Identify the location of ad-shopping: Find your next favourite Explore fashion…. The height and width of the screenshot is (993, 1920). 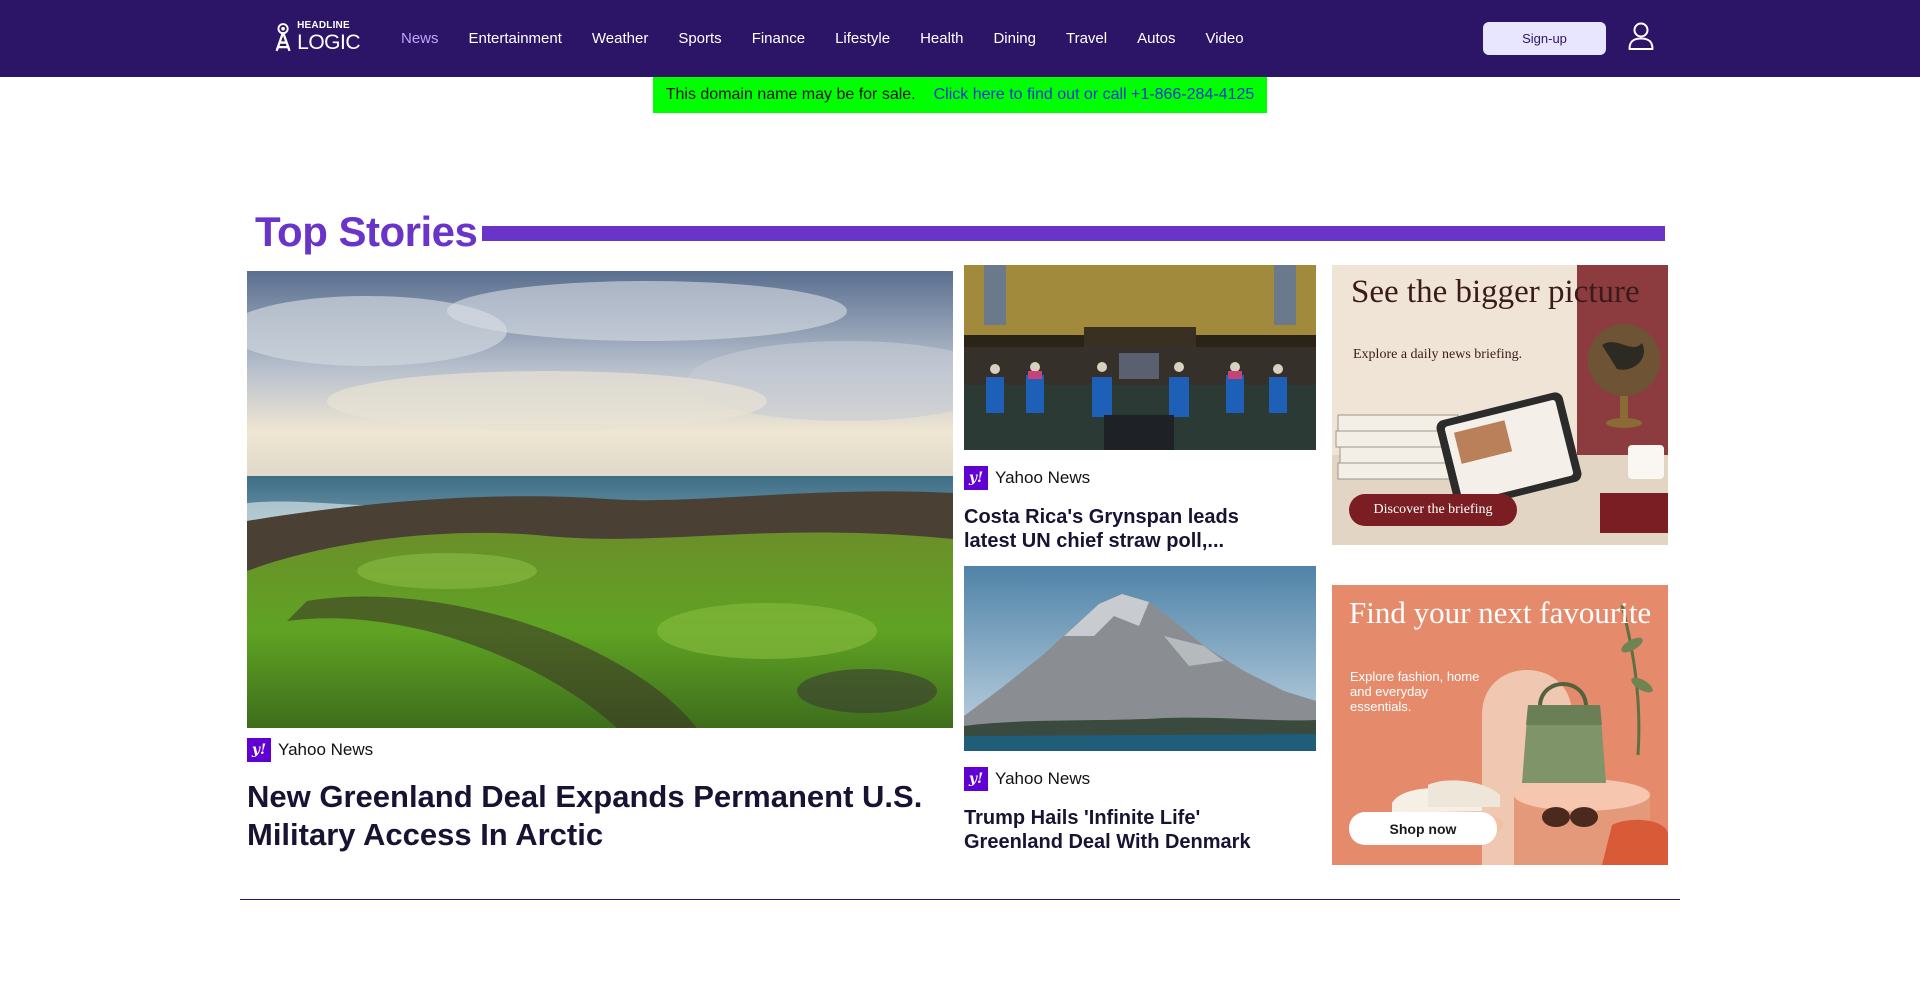
(1500, 725).